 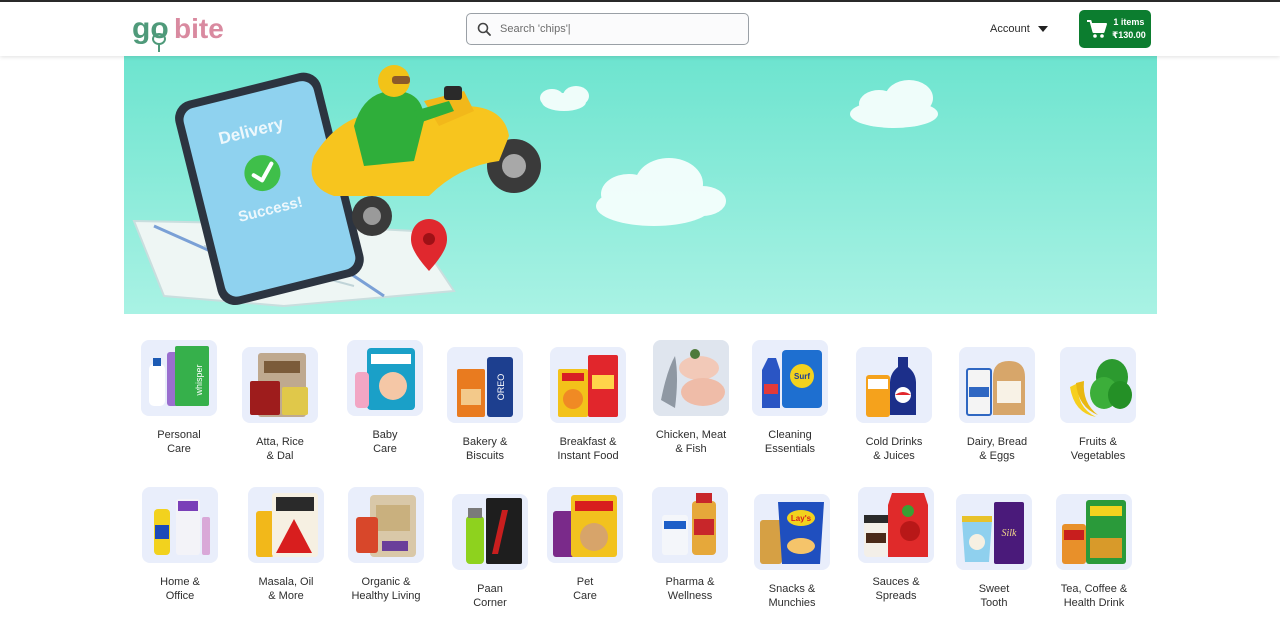 I want to click on category-label-line1: Snacks &, so click(x=792, y=589).